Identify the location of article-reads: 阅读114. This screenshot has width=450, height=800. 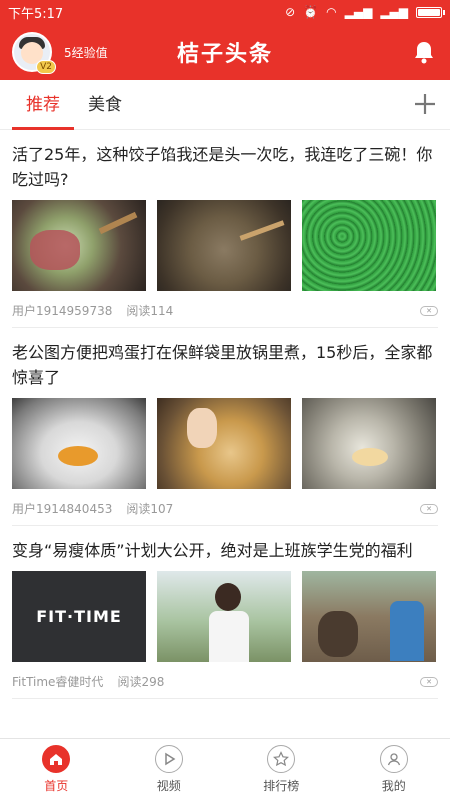
(150, 311).